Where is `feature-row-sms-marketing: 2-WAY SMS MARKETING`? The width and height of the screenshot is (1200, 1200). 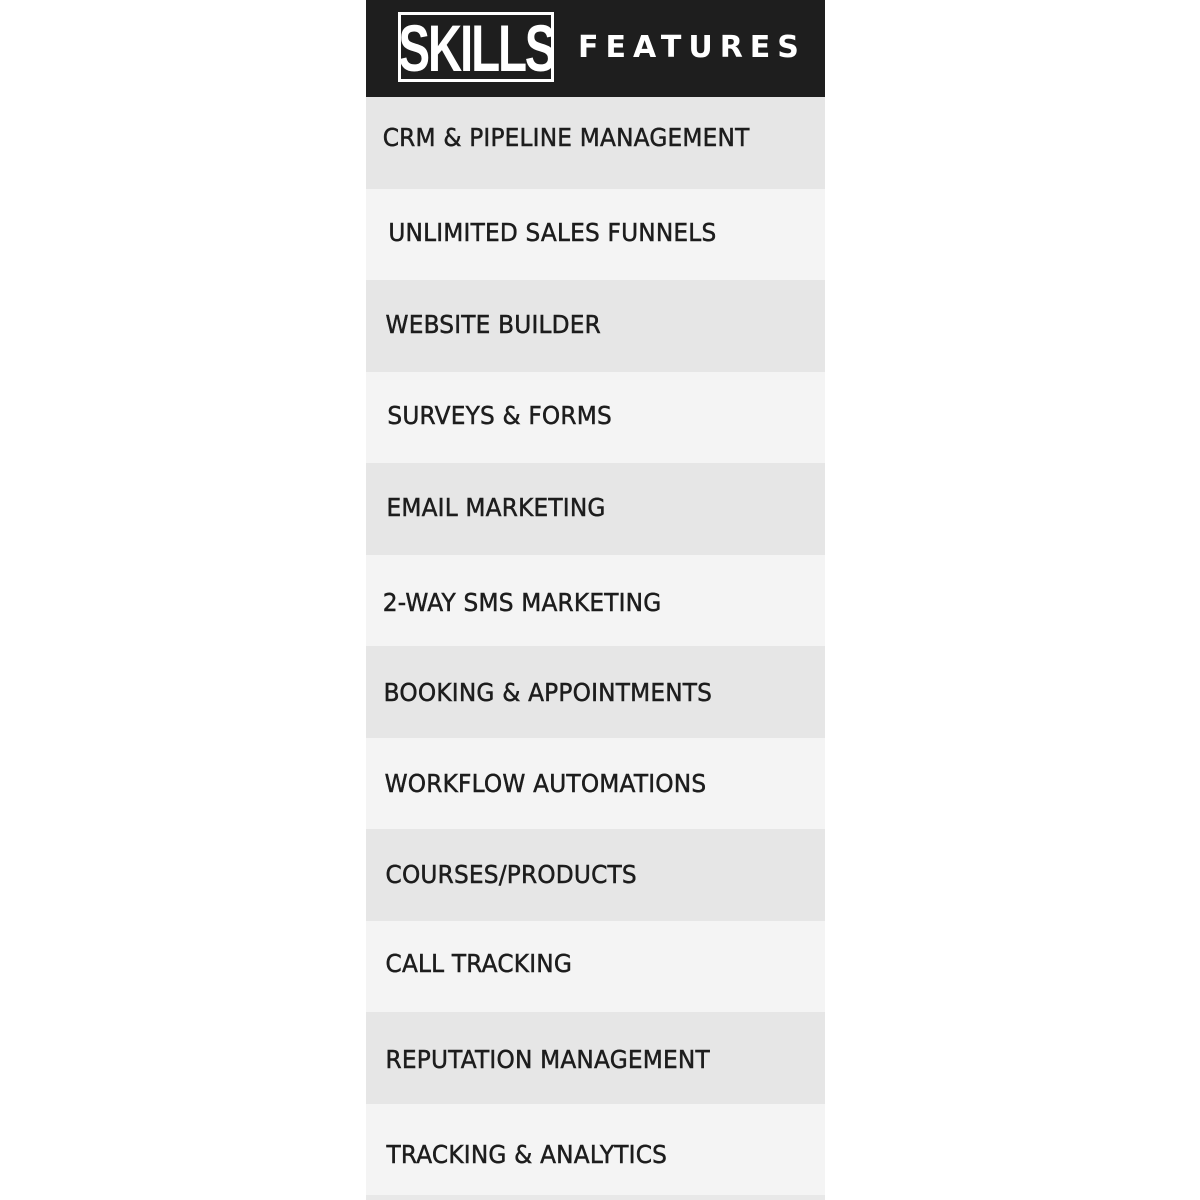 feature-row-sms-marketing: 2-WAY SMS MARKETING is located at coordinates (595, 600).